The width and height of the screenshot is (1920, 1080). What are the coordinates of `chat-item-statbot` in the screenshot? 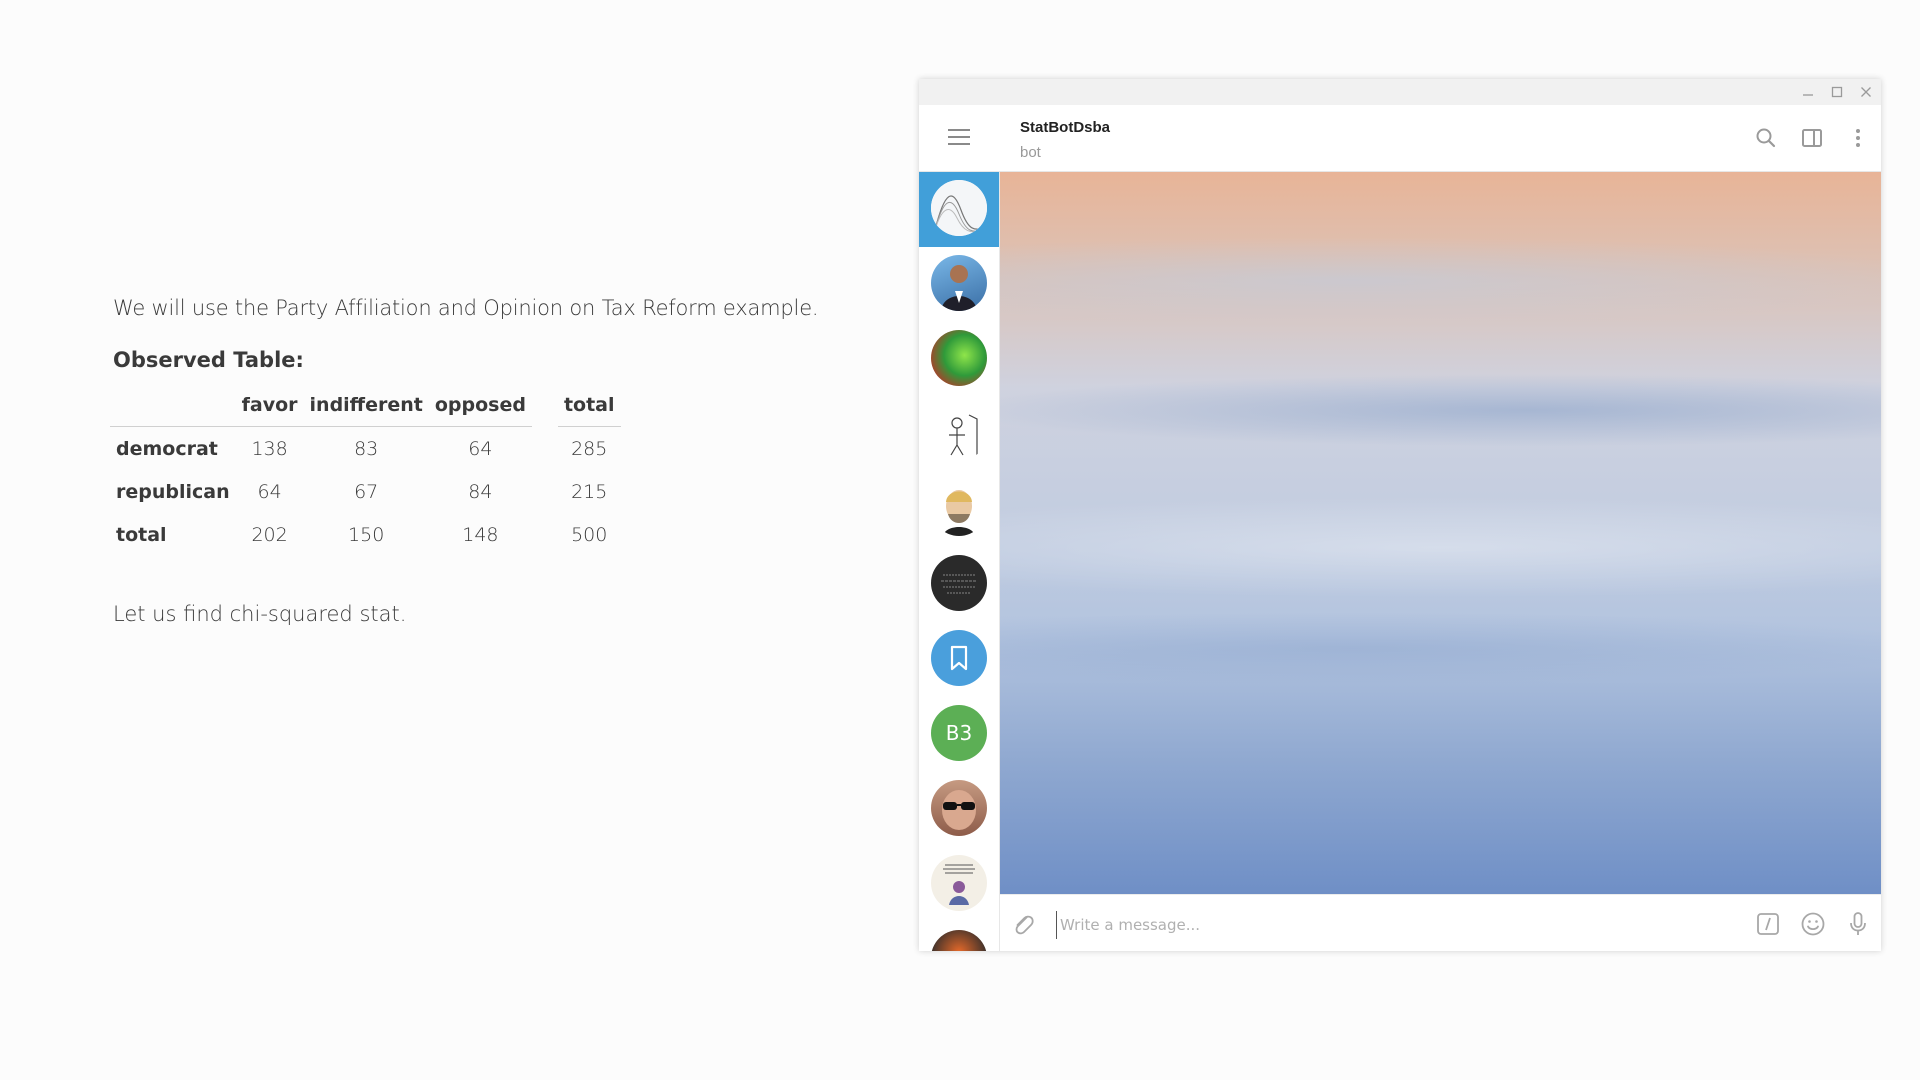 It's located at (959, 209).